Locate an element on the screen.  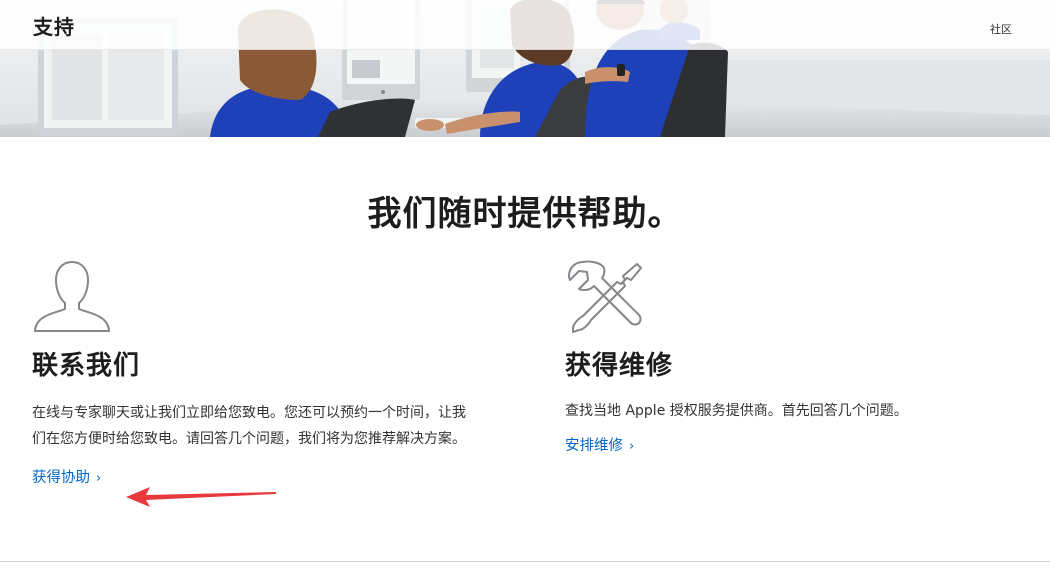
get-help-link: 获得协助 › is located at coordinates (66, 476).